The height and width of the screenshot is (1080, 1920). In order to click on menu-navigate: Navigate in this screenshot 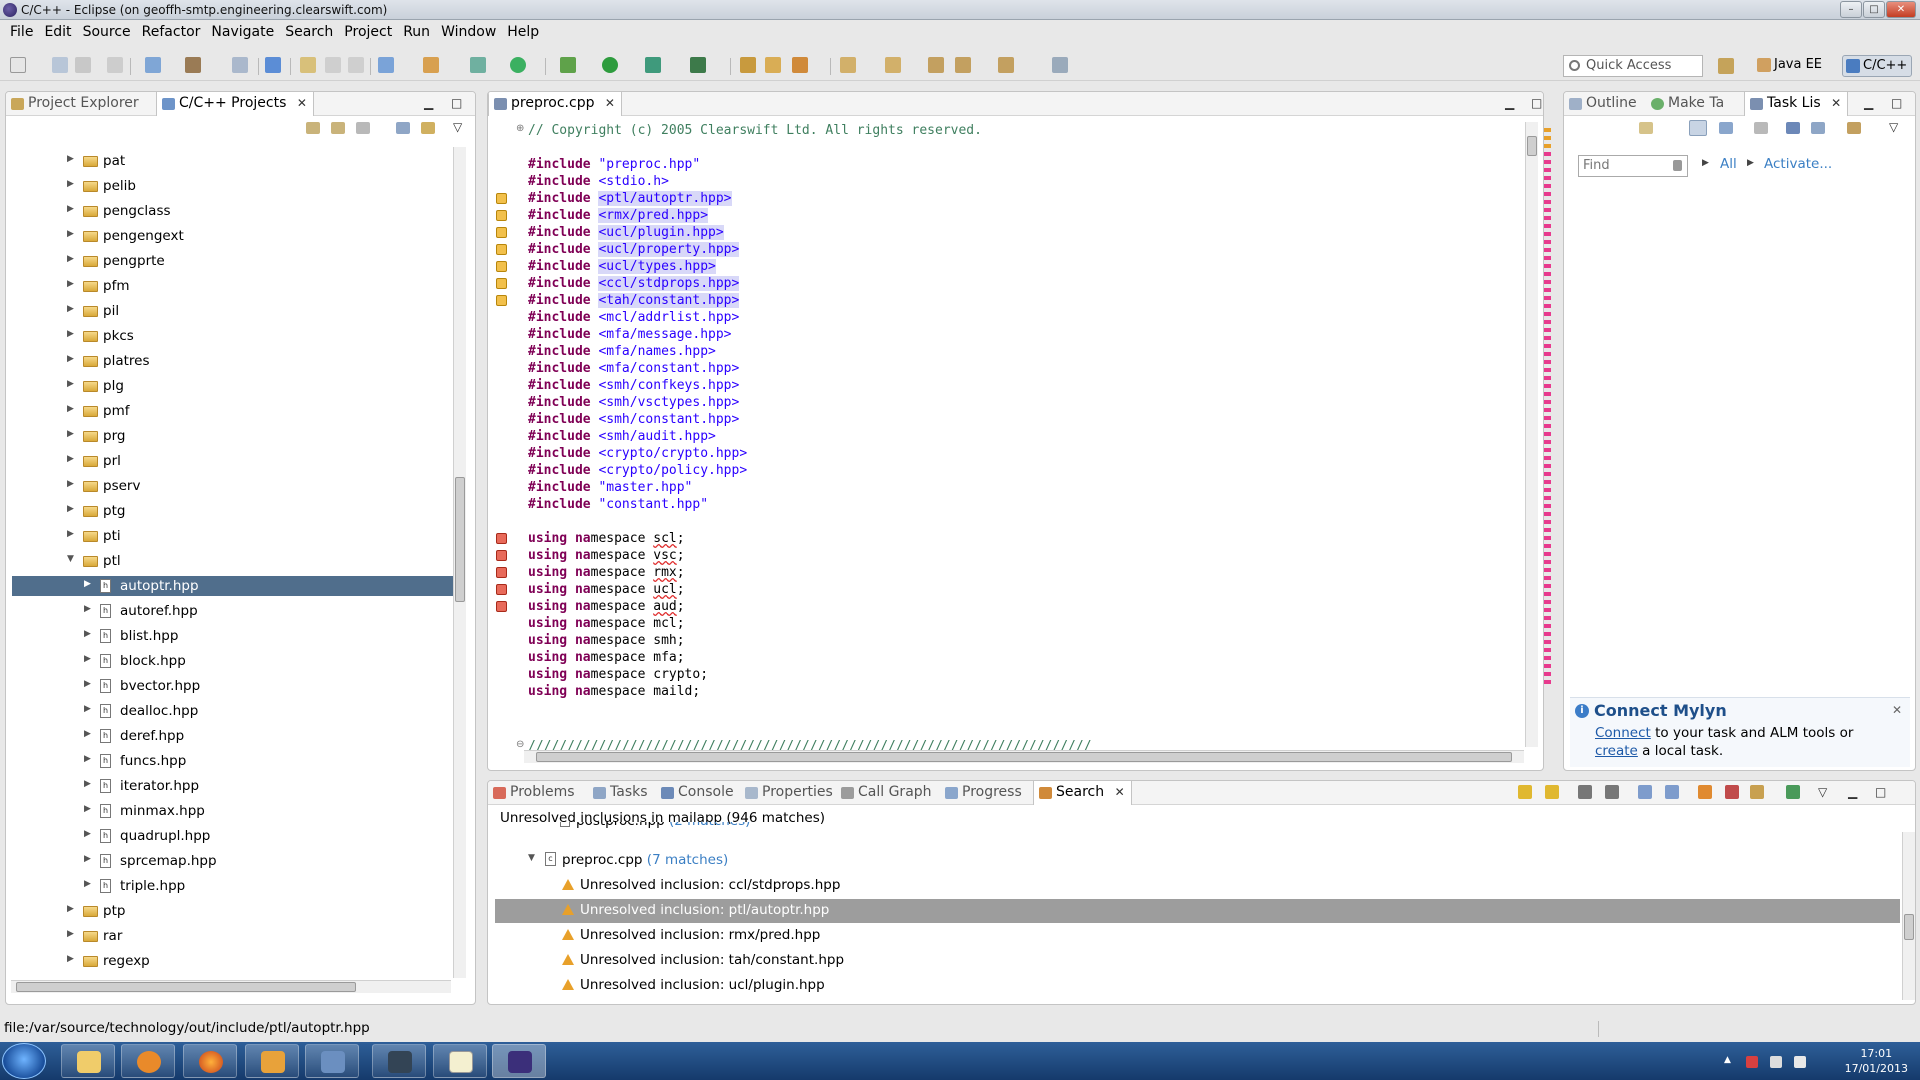, I will do `click(244, 32)`.